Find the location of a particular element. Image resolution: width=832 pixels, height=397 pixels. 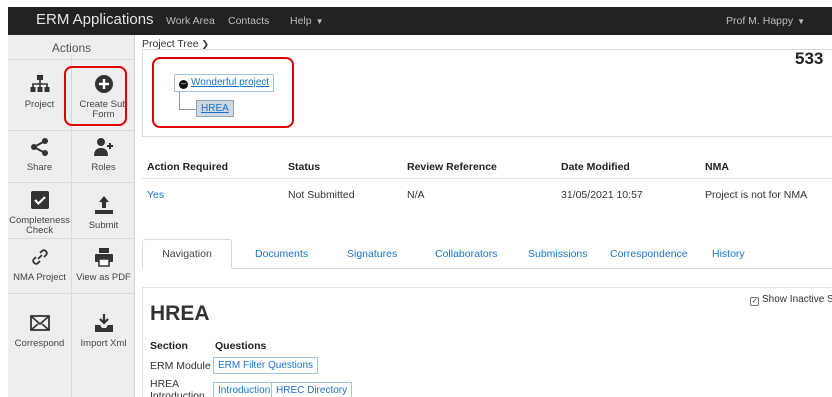

tab-collaborators: Collaborators is located at coordinates (466, 254).